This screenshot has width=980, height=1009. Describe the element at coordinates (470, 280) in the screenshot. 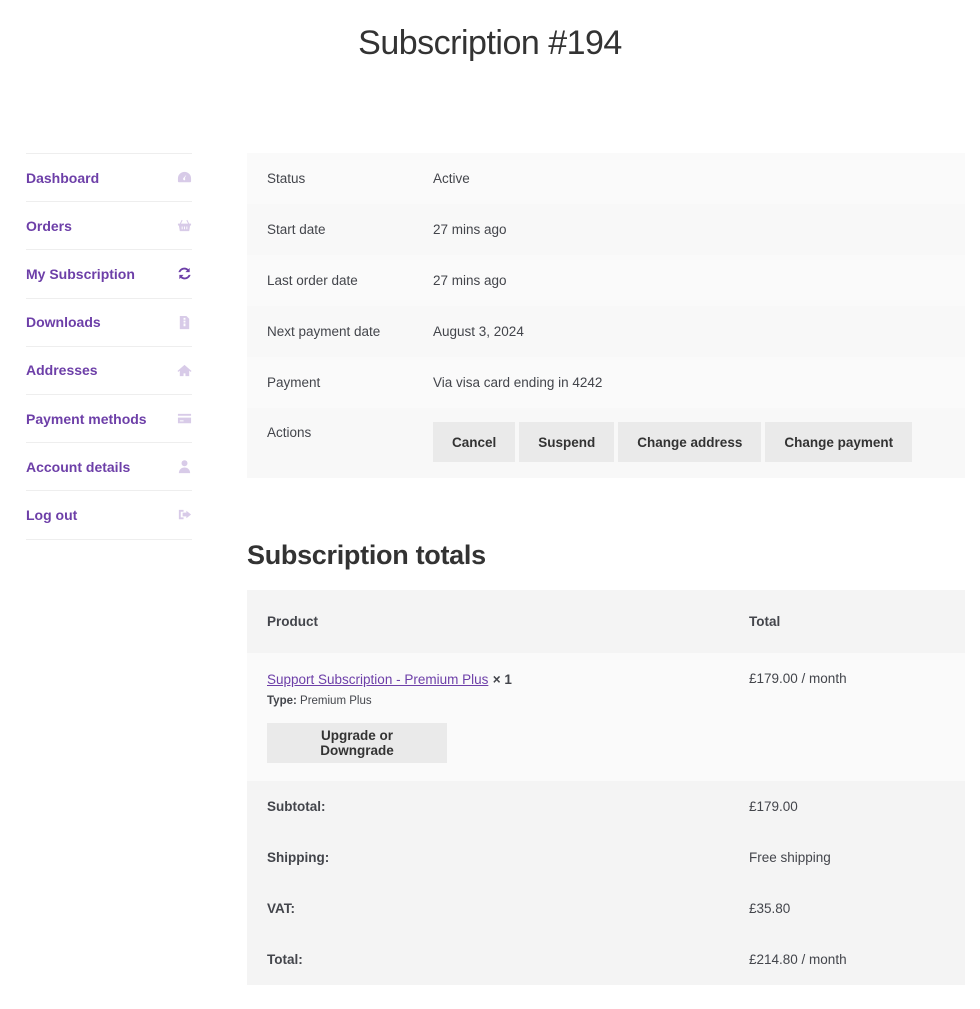

I see `last-order-date-value: 27 mins ago` at that location.